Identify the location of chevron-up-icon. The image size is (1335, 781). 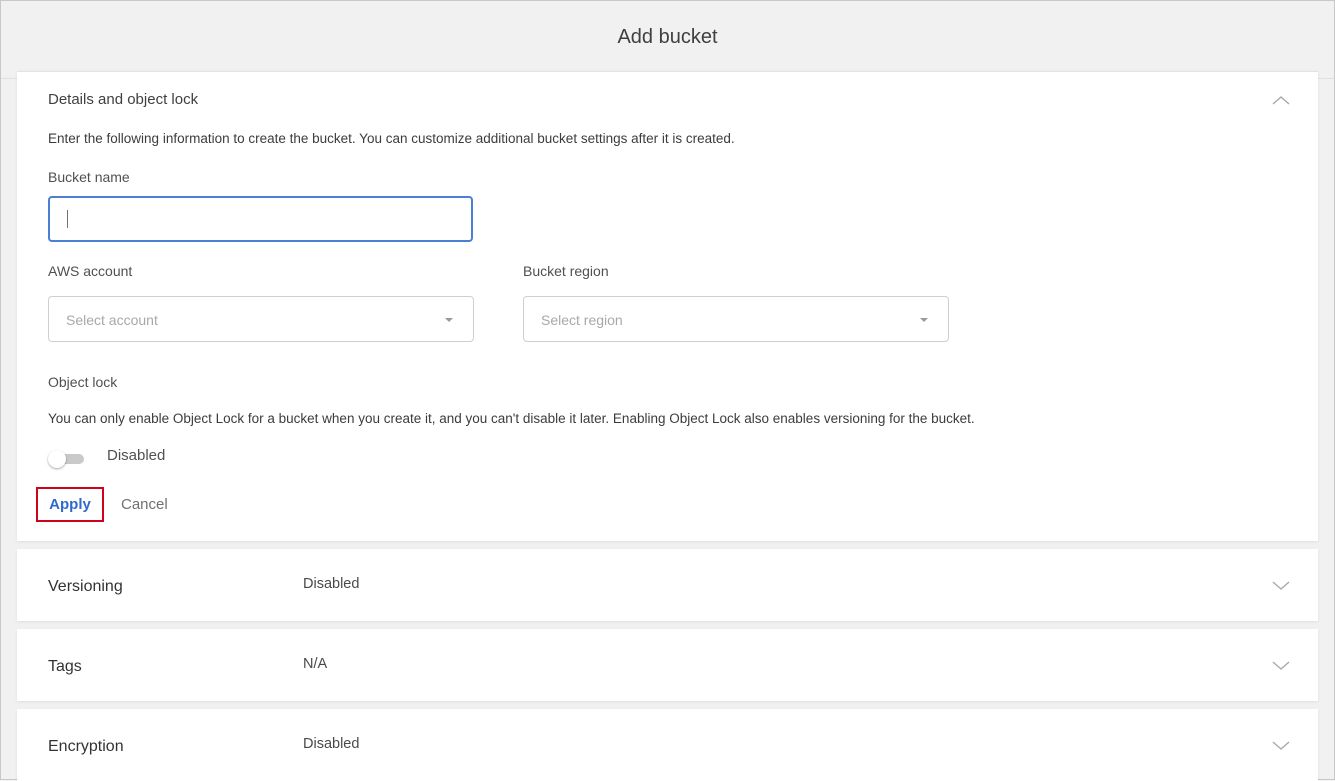
(1281, 100).